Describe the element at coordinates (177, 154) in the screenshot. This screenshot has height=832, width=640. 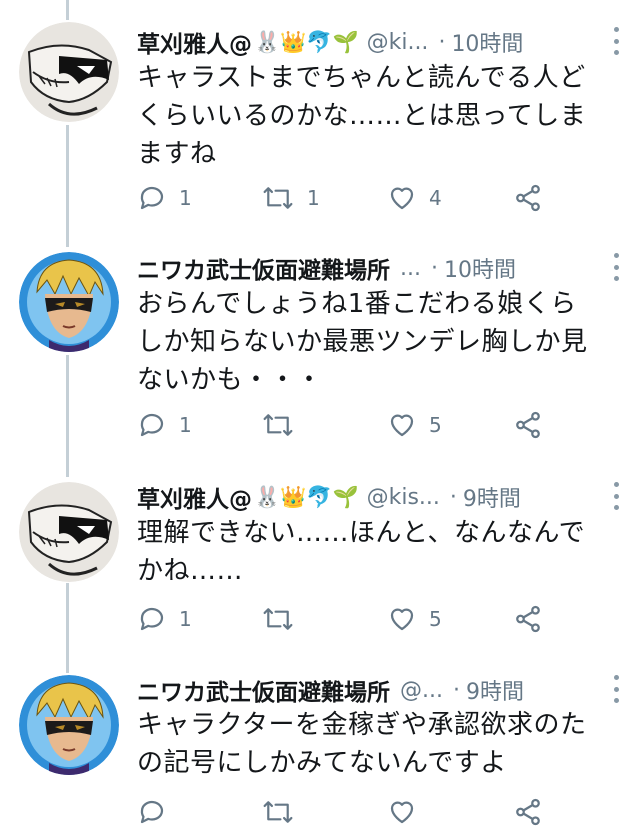
I see `tweet-text-line: ますね` at that location.